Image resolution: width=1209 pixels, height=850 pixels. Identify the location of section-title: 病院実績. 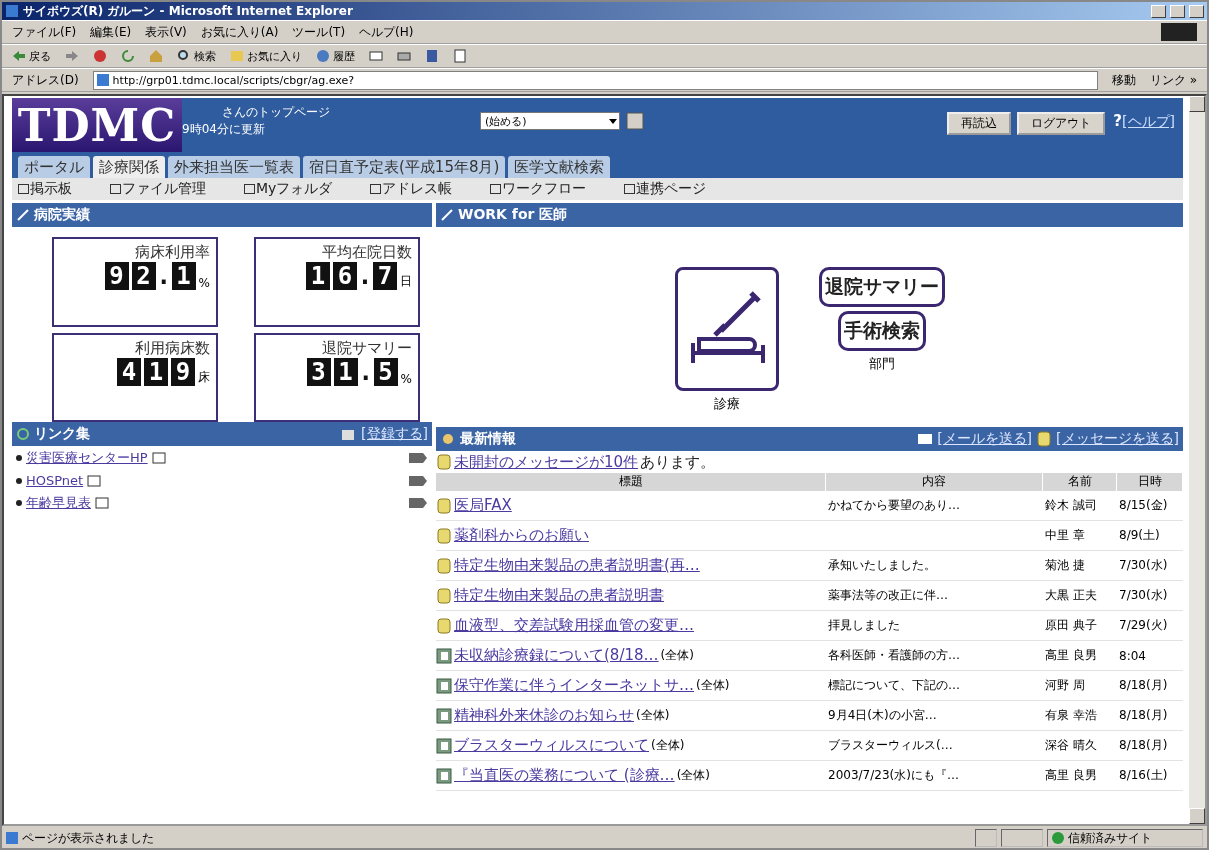
(62, 215).